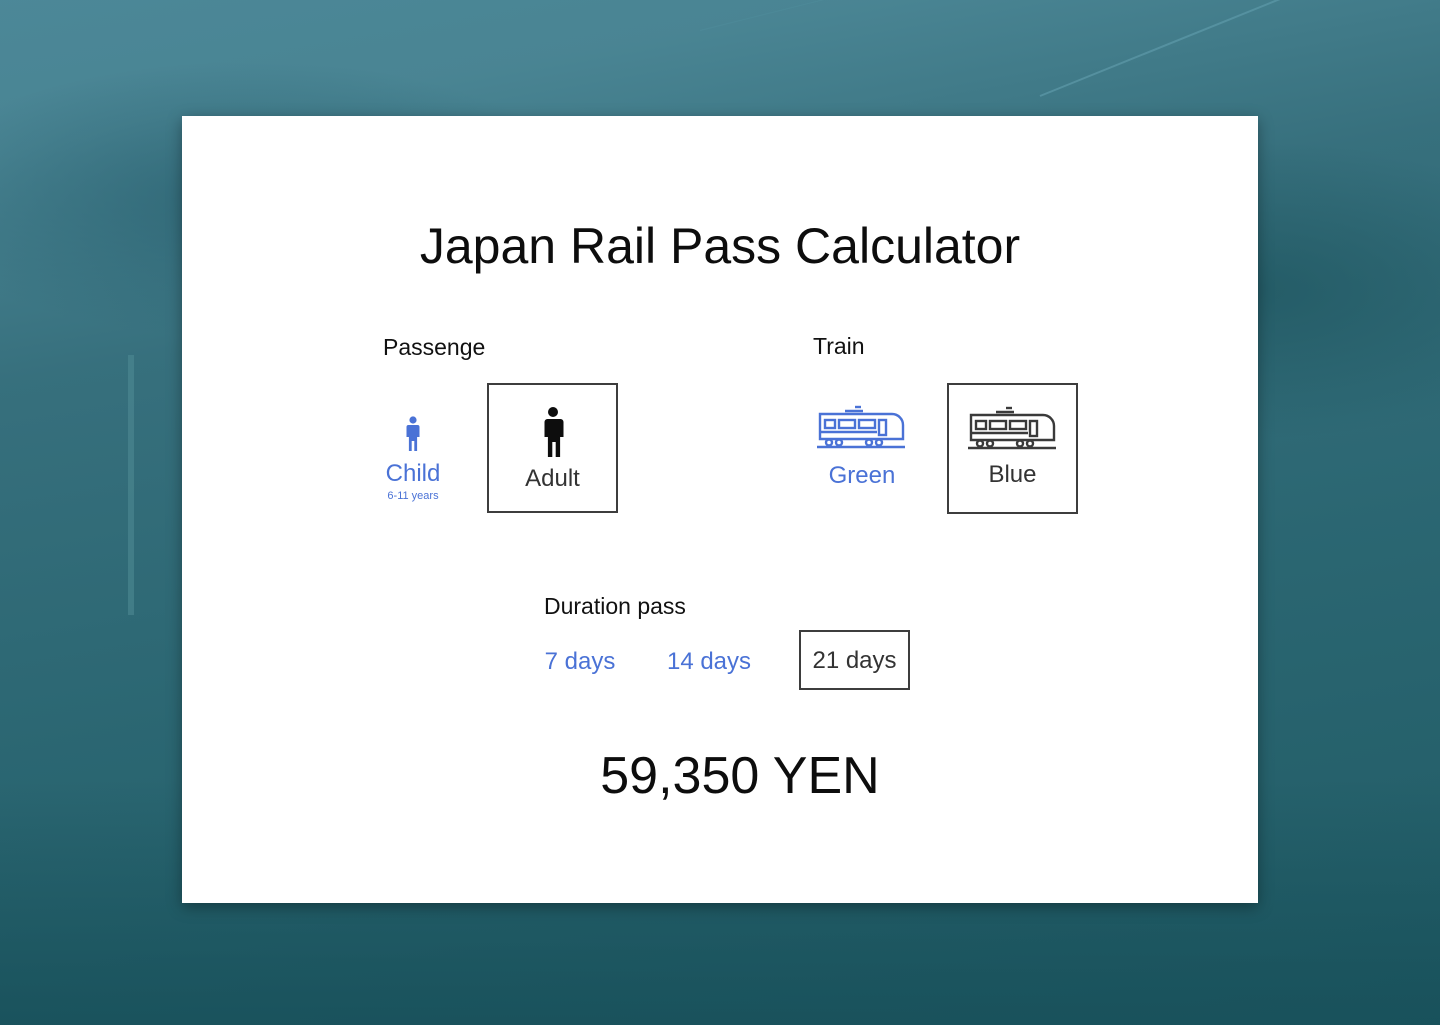 This screenshot has width=1440, height=1025. What do you see at coordinates (740, 776) in the screenshot?
I see `total-price: 59,350 YEN` at bounding box center [740, 776].